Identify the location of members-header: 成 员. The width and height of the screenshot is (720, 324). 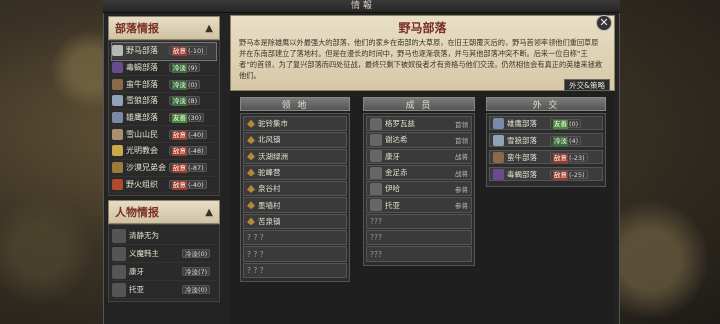
(419, 104).